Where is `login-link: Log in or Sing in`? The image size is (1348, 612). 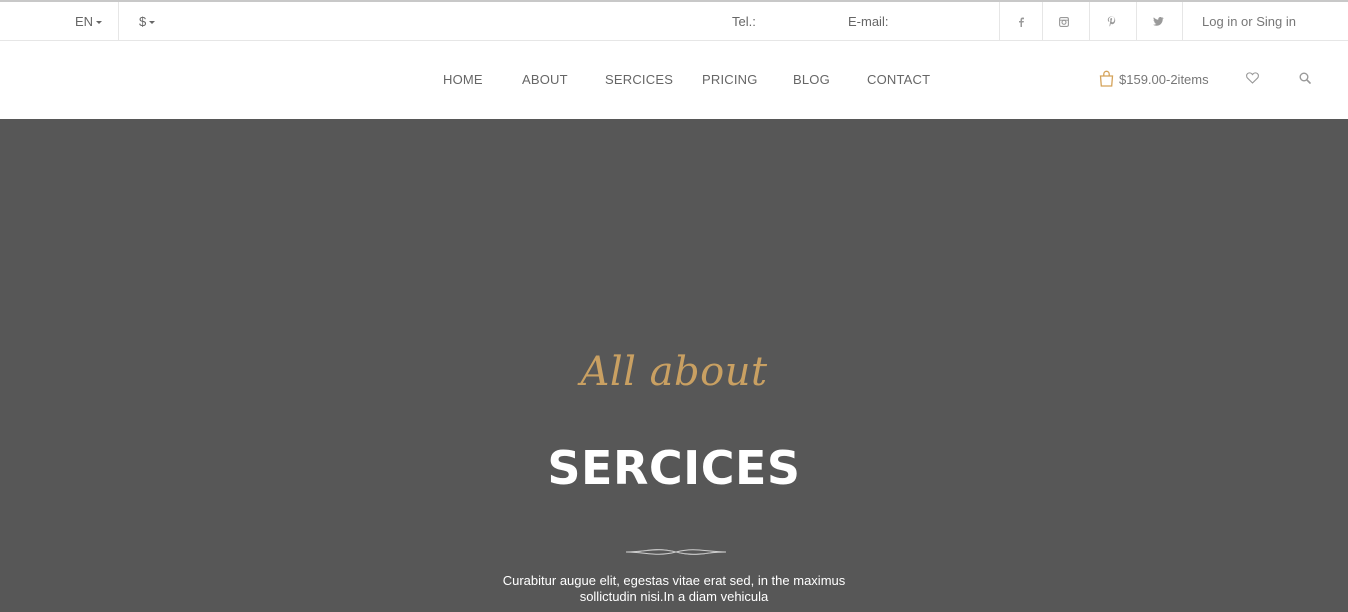 login-link: Log in or Sing in is located at coordinates (1249, 21).